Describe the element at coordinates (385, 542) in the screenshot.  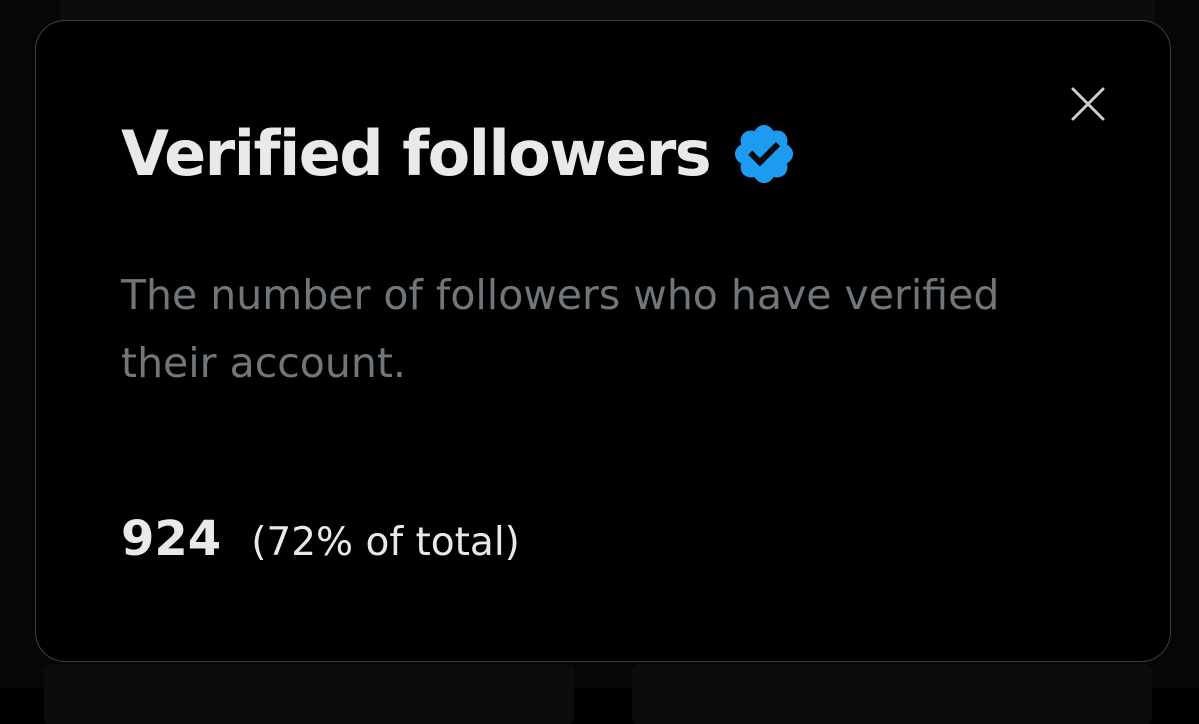
I see `verified-follower-percentage: (72% of total)` at that location.